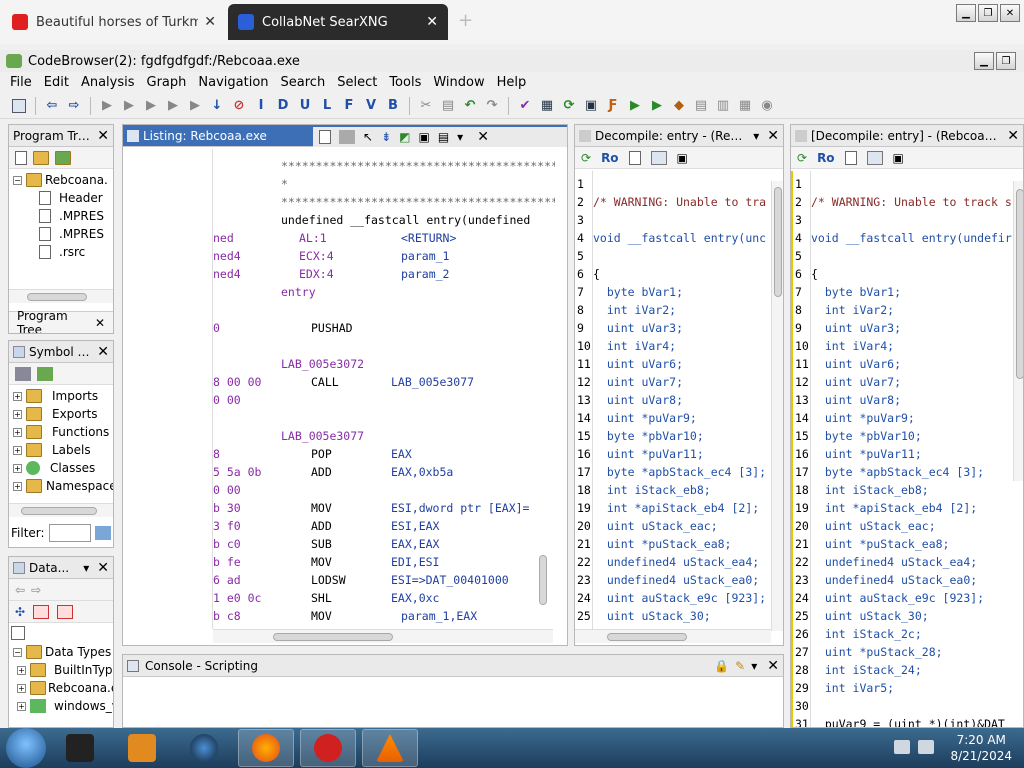  I want to click on instruction-icon: I, so click(261, 106).